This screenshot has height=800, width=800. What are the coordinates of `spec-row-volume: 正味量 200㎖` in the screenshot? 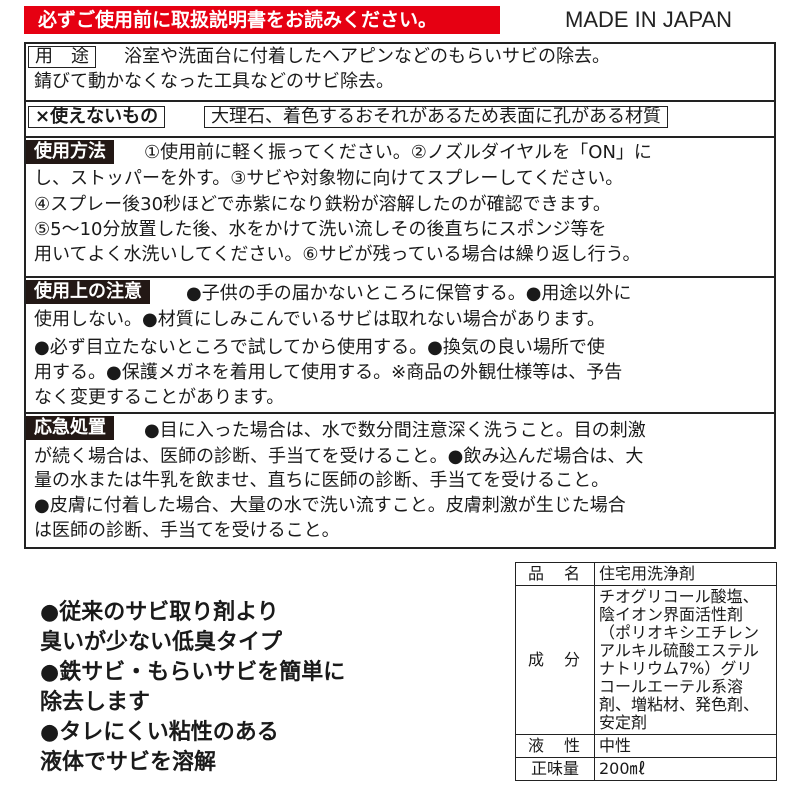 It's located at (646, 769).